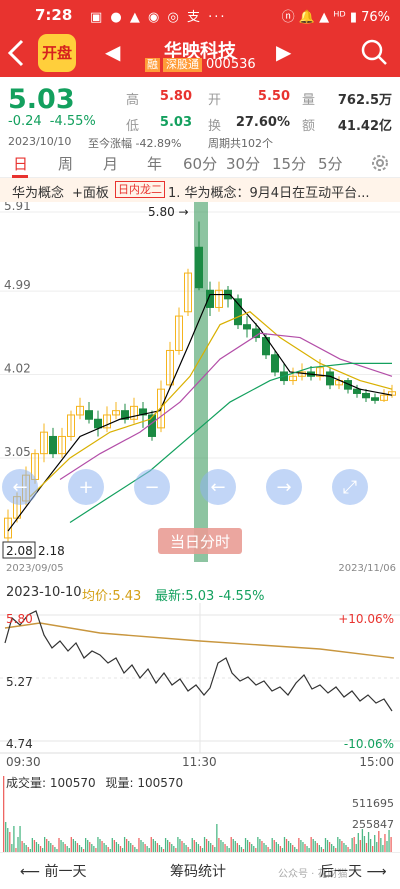 Image resolution: width=400 pixels, height=889 pixels. Describe the element at coordinates (368, 744) in the screenshot. I see `intraday-bottom-pct: -10.06%` at that location.